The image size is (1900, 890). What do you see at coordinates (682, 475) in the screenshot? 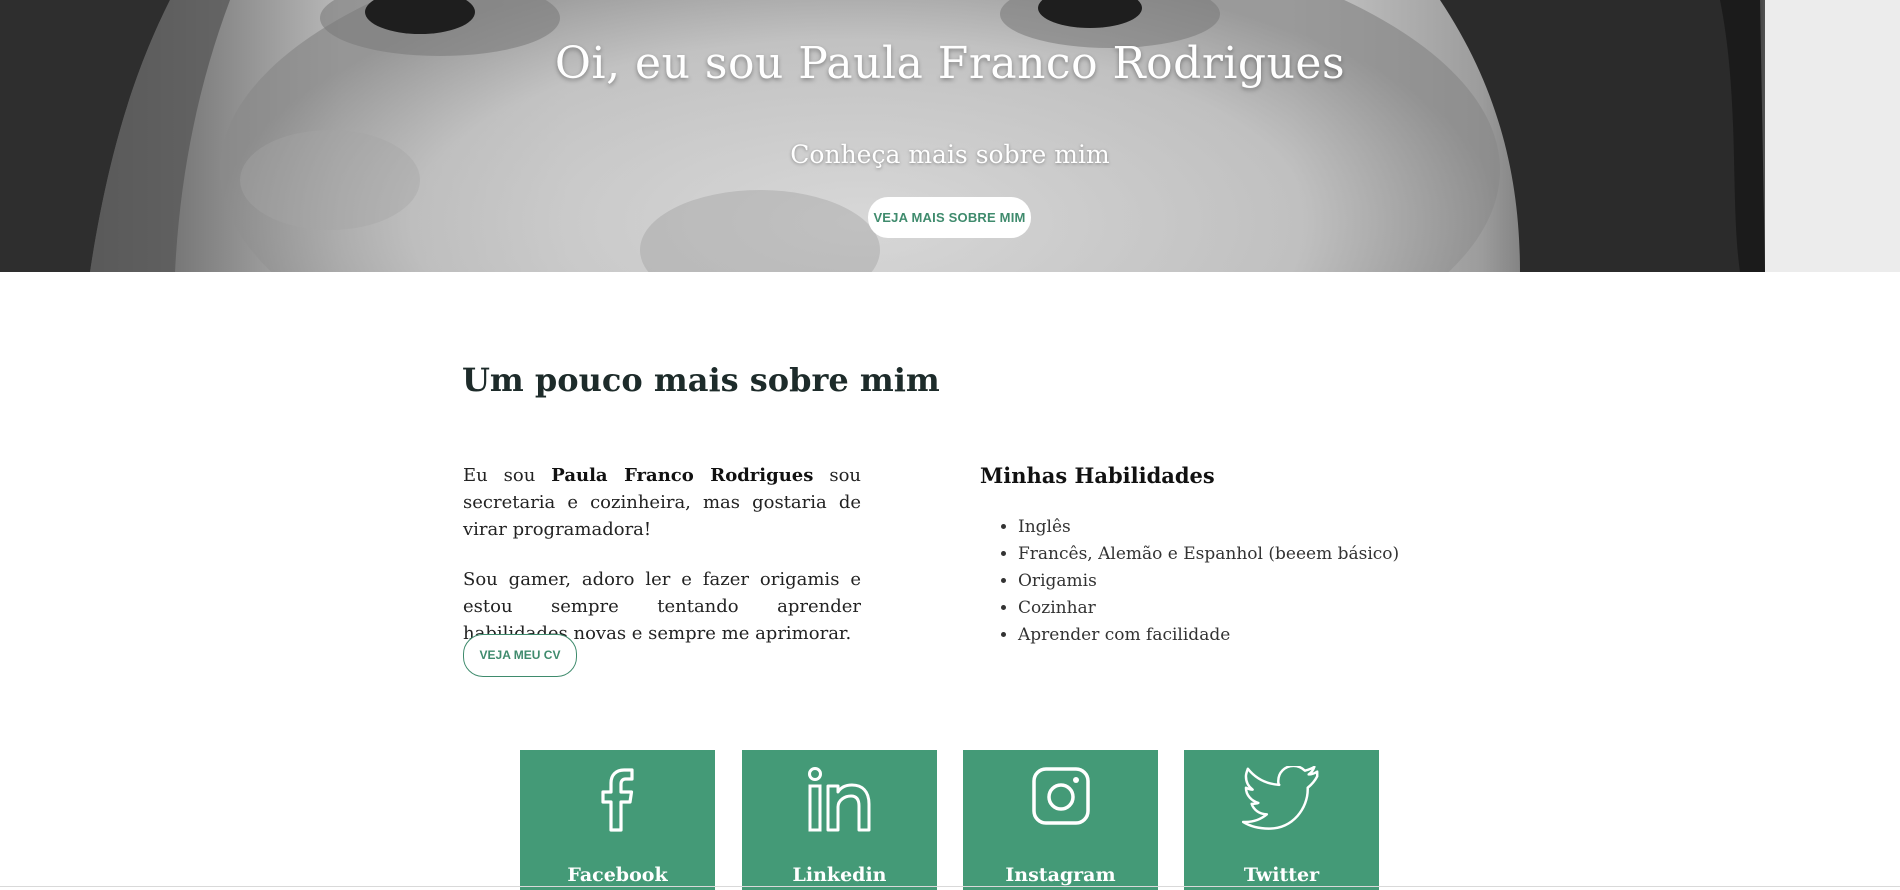
I see `about-intro-name: Paula Franco Rodrigues` at bounding box center [682, 475].